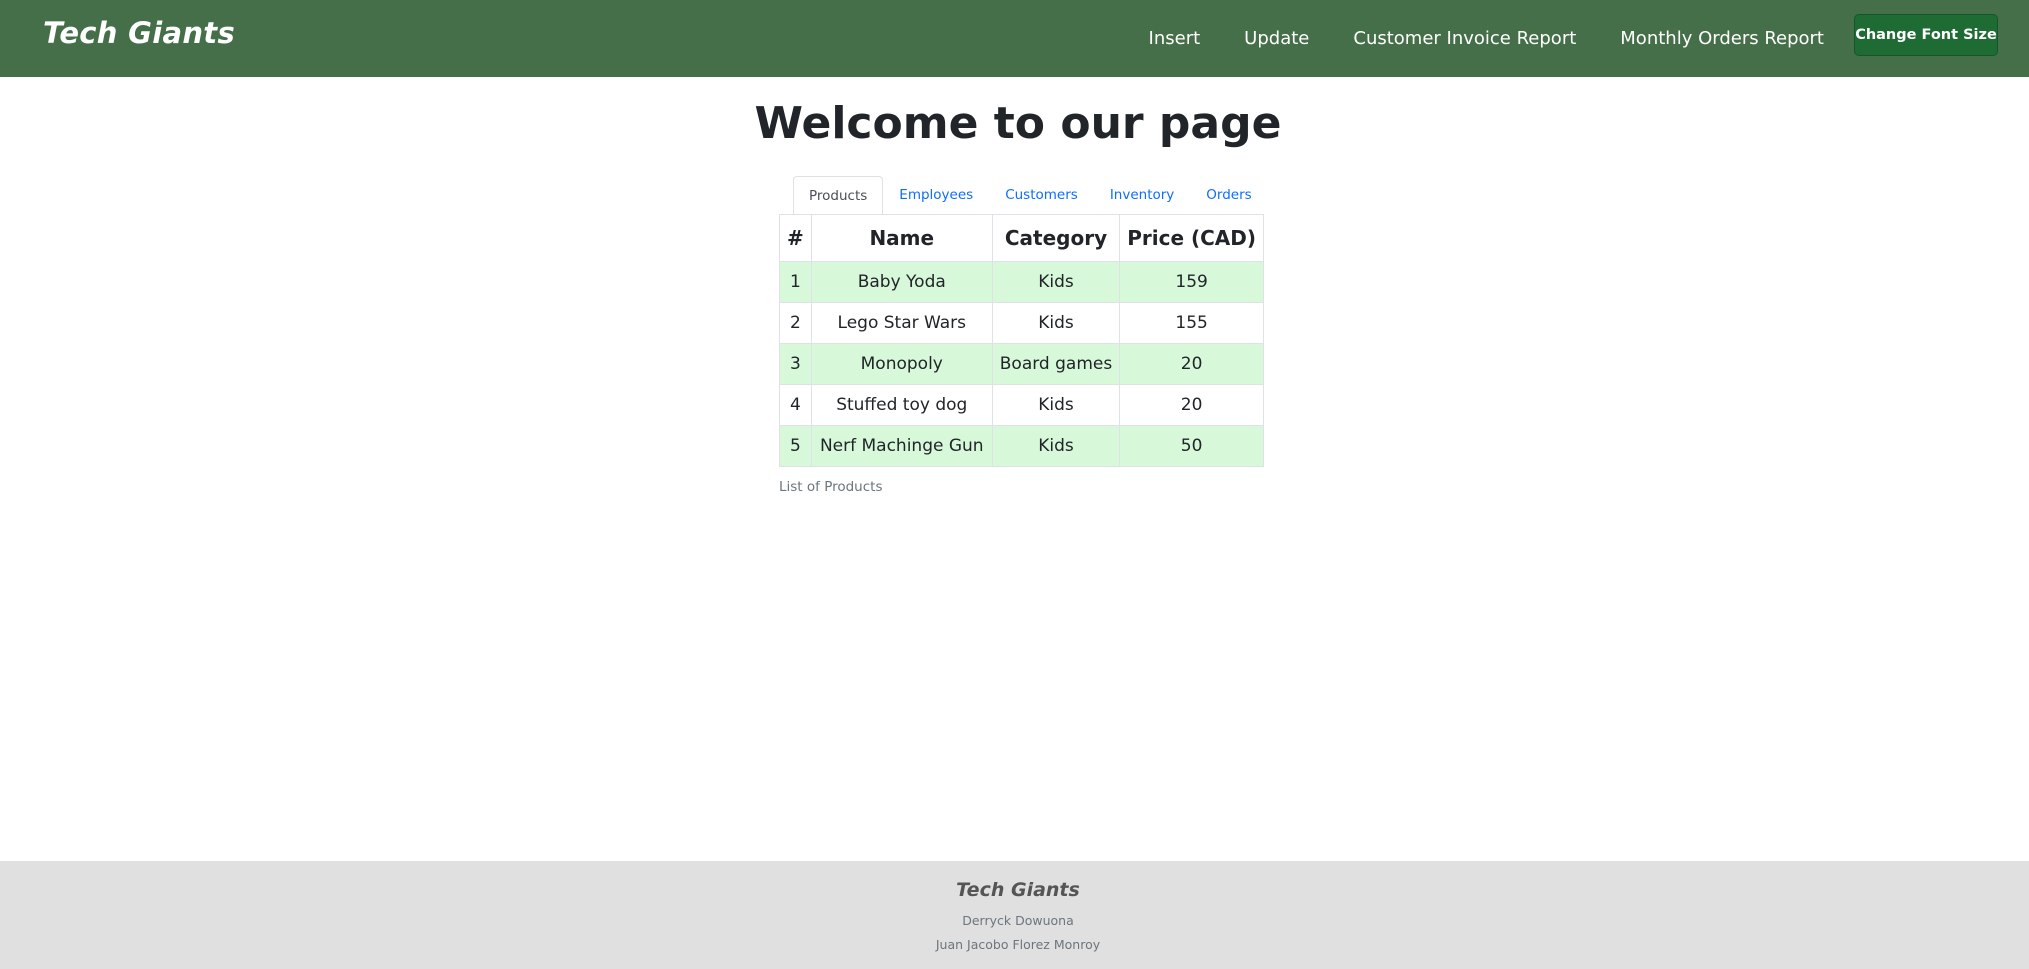 The image size is (2029, 969). Describe the element at coordinates (831, 487) in the screenshot. I see `table-caption: List of Products` at that location.